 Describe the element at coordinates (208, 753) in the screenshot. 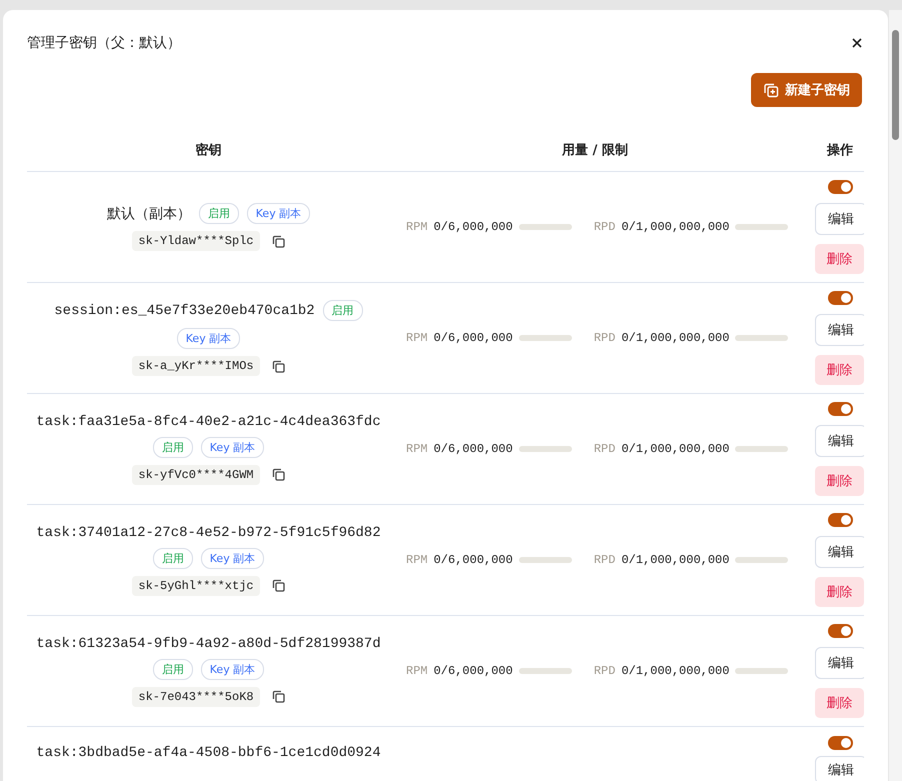

I see `key-name: task:3bdbad5e-af4a-4508-bbf6-1ce1cd0d0924` at that location.